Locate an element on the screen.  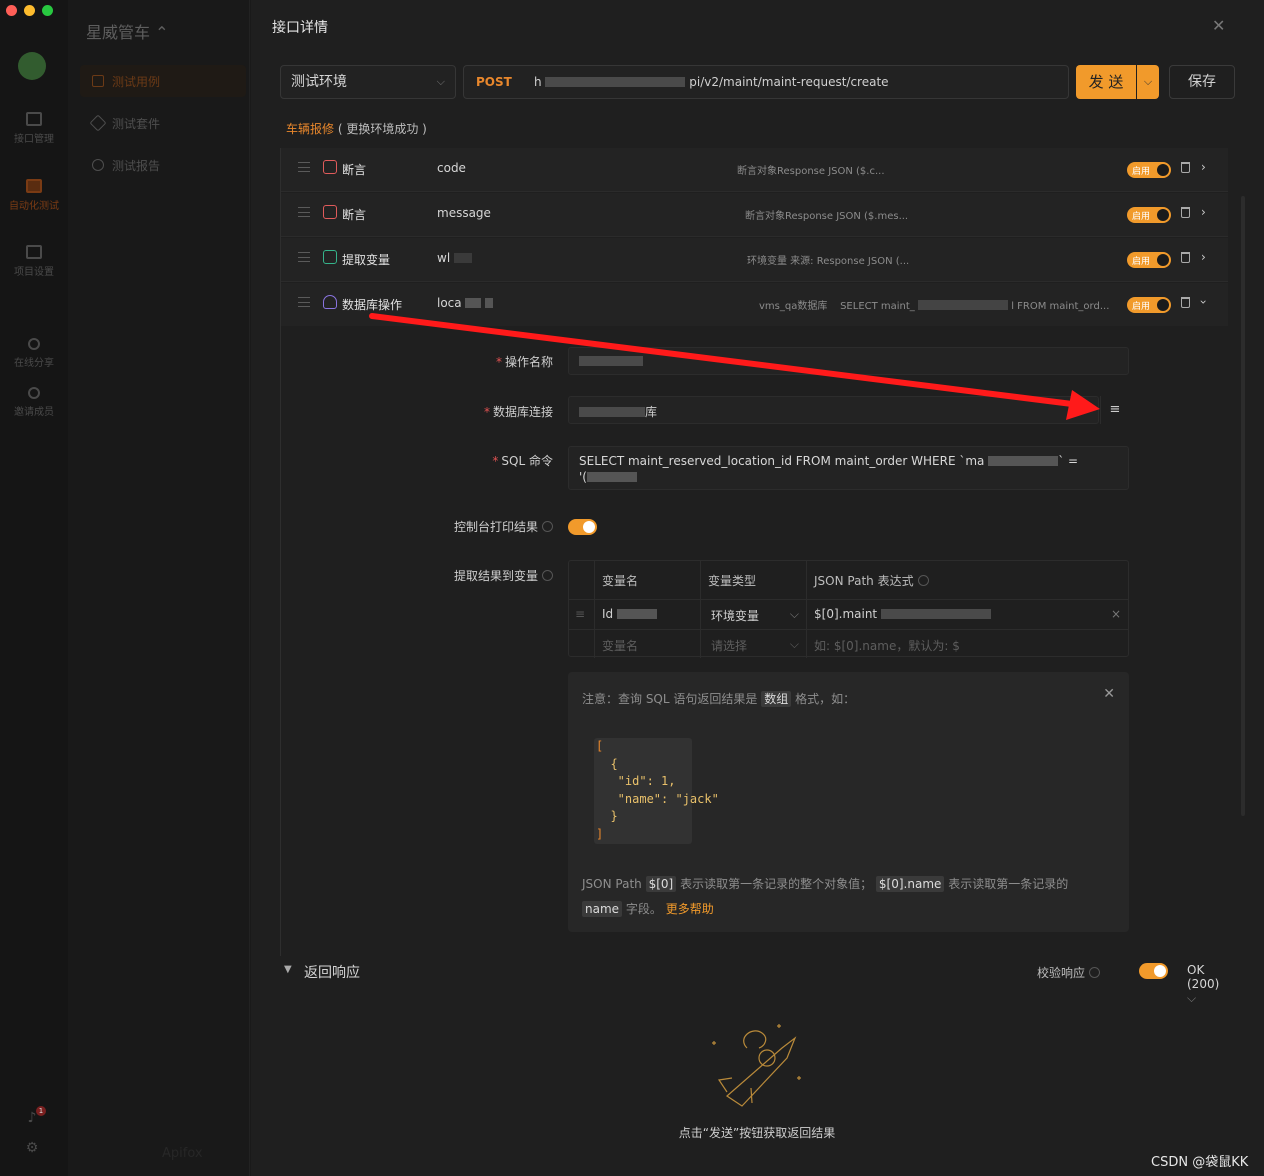
row-divider is located at coordinates (848, 629).